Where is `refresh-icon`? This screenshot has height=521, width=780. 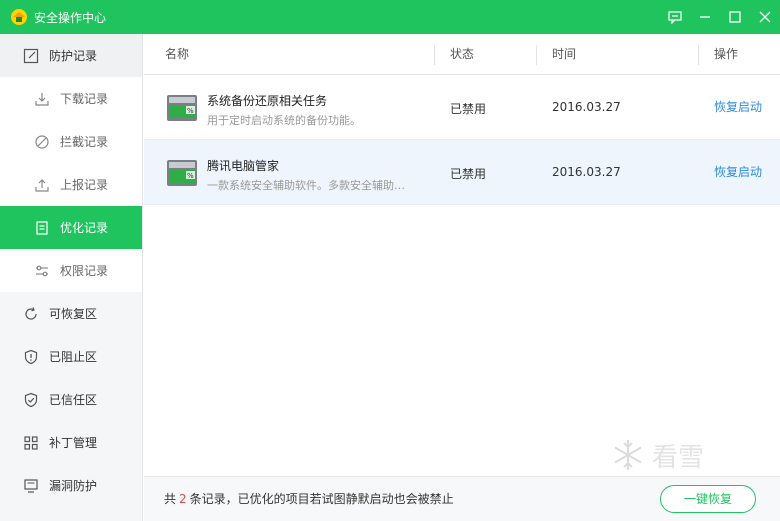
refresh-icon is located at coordinates (31, 314).